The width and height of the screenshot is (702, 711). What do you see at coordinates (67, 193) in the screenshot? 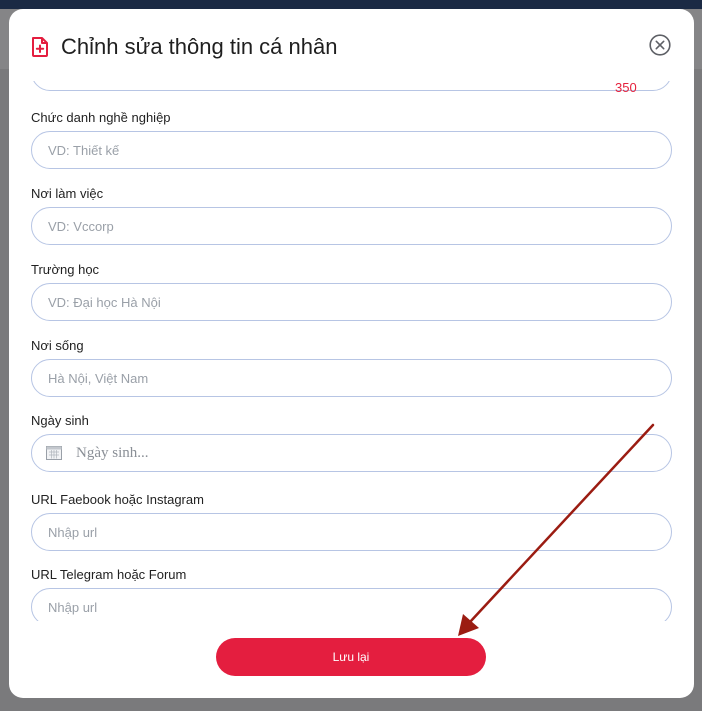
I see `workplace-label: Nơi làm việc` at bounding box center [67, 193].